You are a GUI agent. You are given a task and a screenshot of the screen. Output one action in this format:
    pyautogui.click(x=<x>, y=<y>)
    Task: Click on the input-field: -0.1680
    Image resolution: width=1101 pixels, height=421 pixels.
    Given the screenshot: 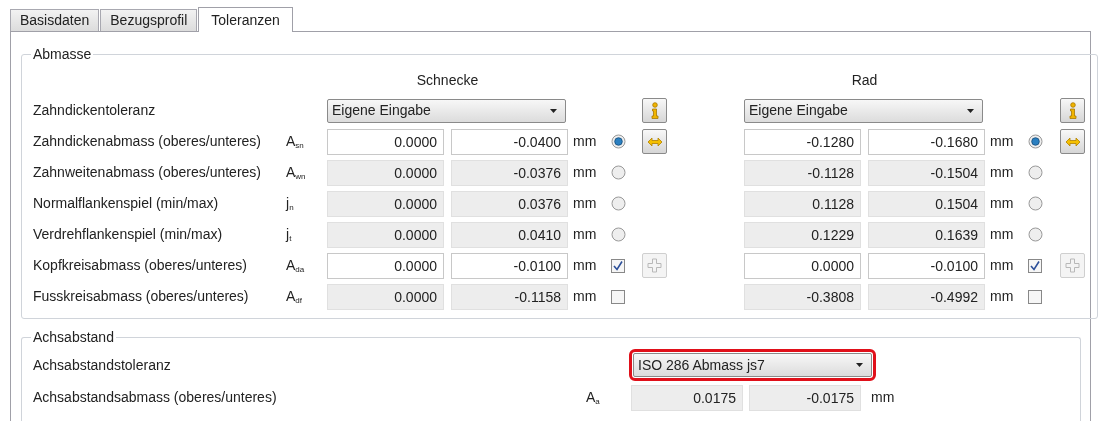 What is the action you would take?
    pyautogui.click(x=926, y=141)
    